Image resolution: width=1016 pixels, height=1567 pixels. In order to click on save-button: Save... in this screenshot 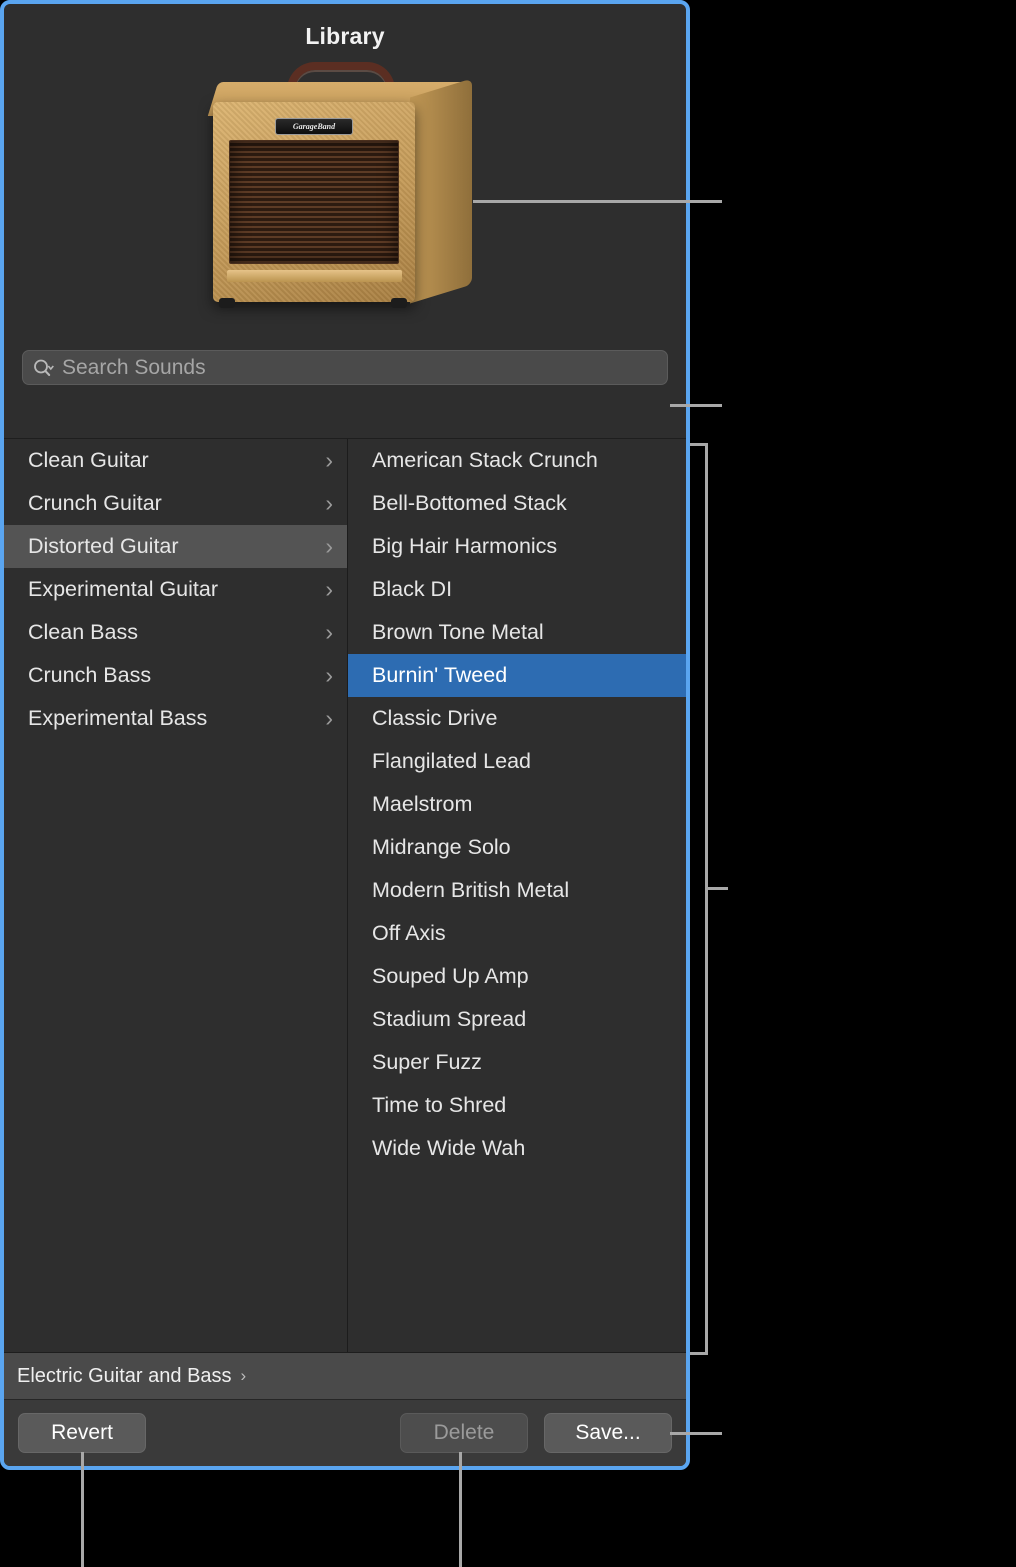, I will do `click(608, 1433)`.